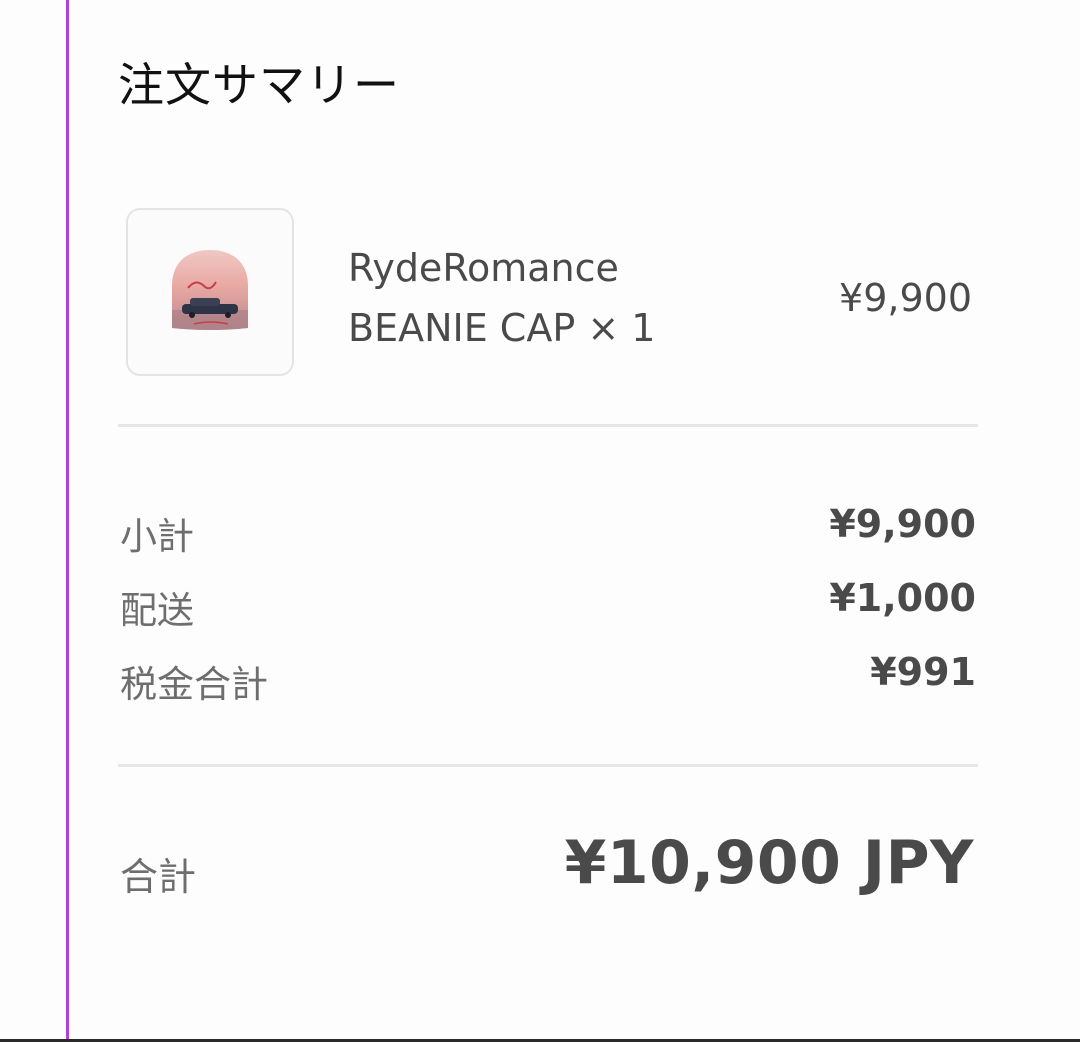 Image resolution: width=1080 pixels, height=1042 pixels. I want to click on product-price: ¥9,900, so click(905, 298).